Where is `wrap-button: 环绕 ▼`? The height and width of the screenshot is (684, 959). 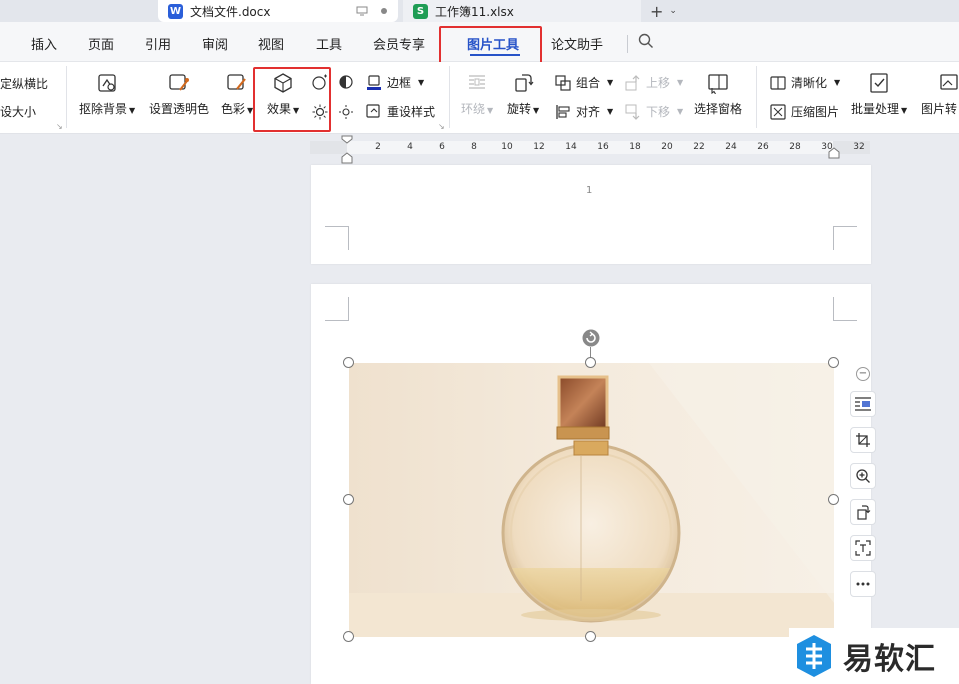
wrap-button: 环绕 ▼ is located at coordinates (477, 94).